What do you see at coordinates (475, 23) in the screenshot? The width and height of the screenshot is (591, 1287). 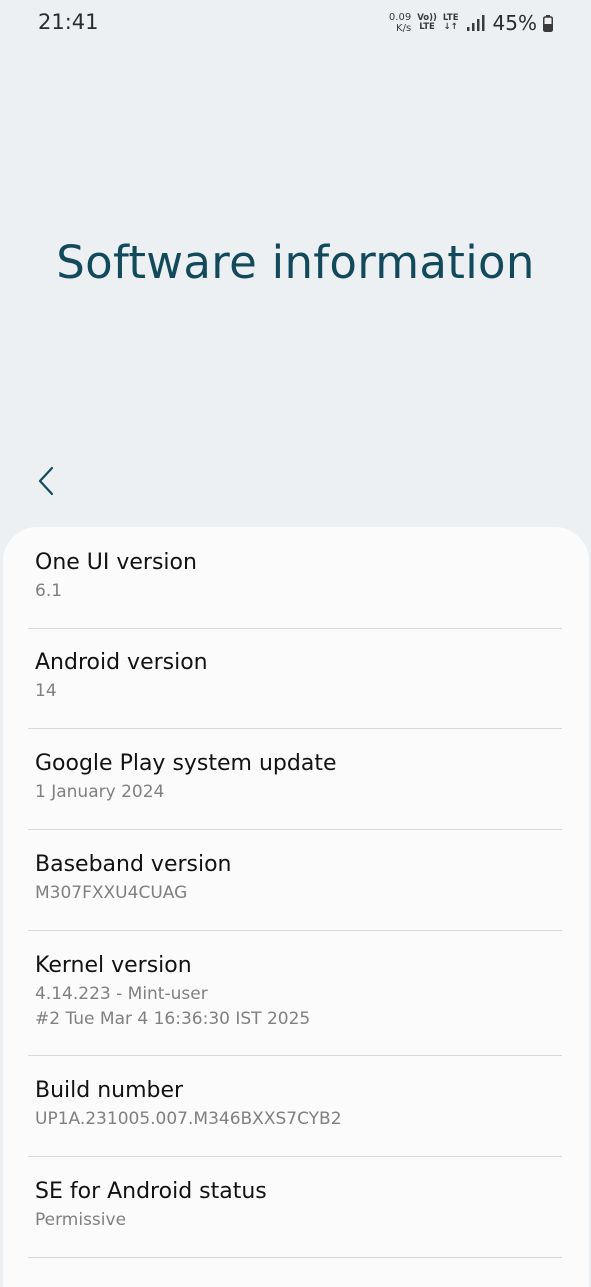 I see `signal-strength-icon` at bounding box center [475, 23].